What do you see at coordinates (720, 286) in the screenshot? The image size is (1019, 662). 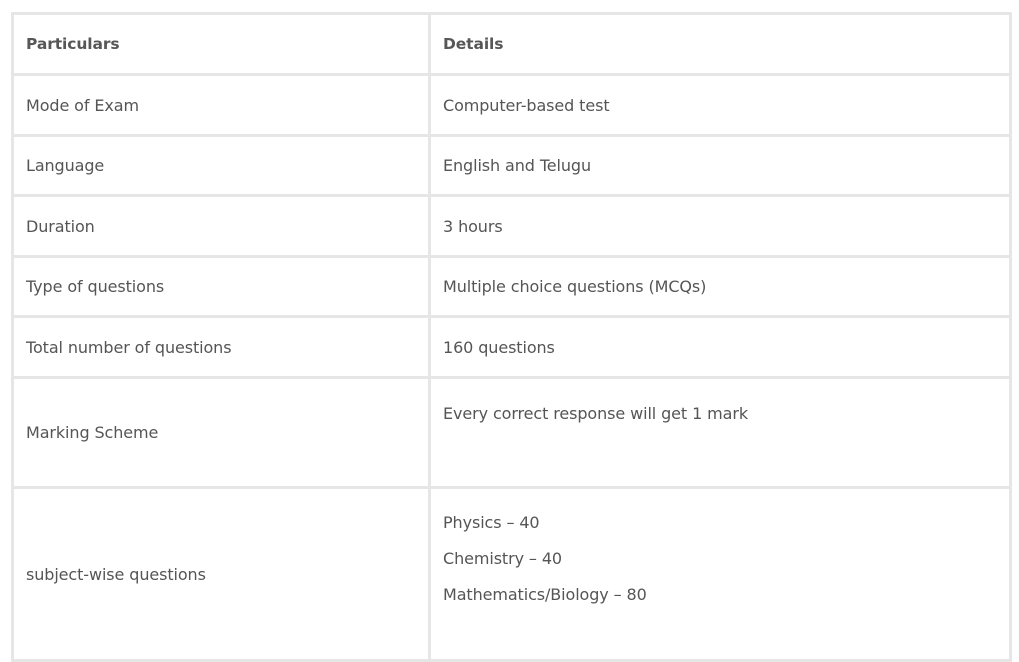 I see `row-value: Multiple choice questions (MCQs)` at bounding box center [720, 286].